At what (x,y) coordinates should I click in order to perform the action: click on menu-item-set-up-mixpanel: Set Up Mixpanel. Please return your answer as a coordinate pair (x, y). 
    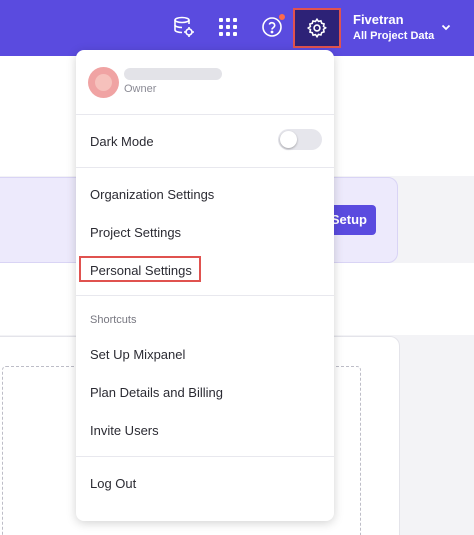
    Looking at the image, I should click on (137, 354).